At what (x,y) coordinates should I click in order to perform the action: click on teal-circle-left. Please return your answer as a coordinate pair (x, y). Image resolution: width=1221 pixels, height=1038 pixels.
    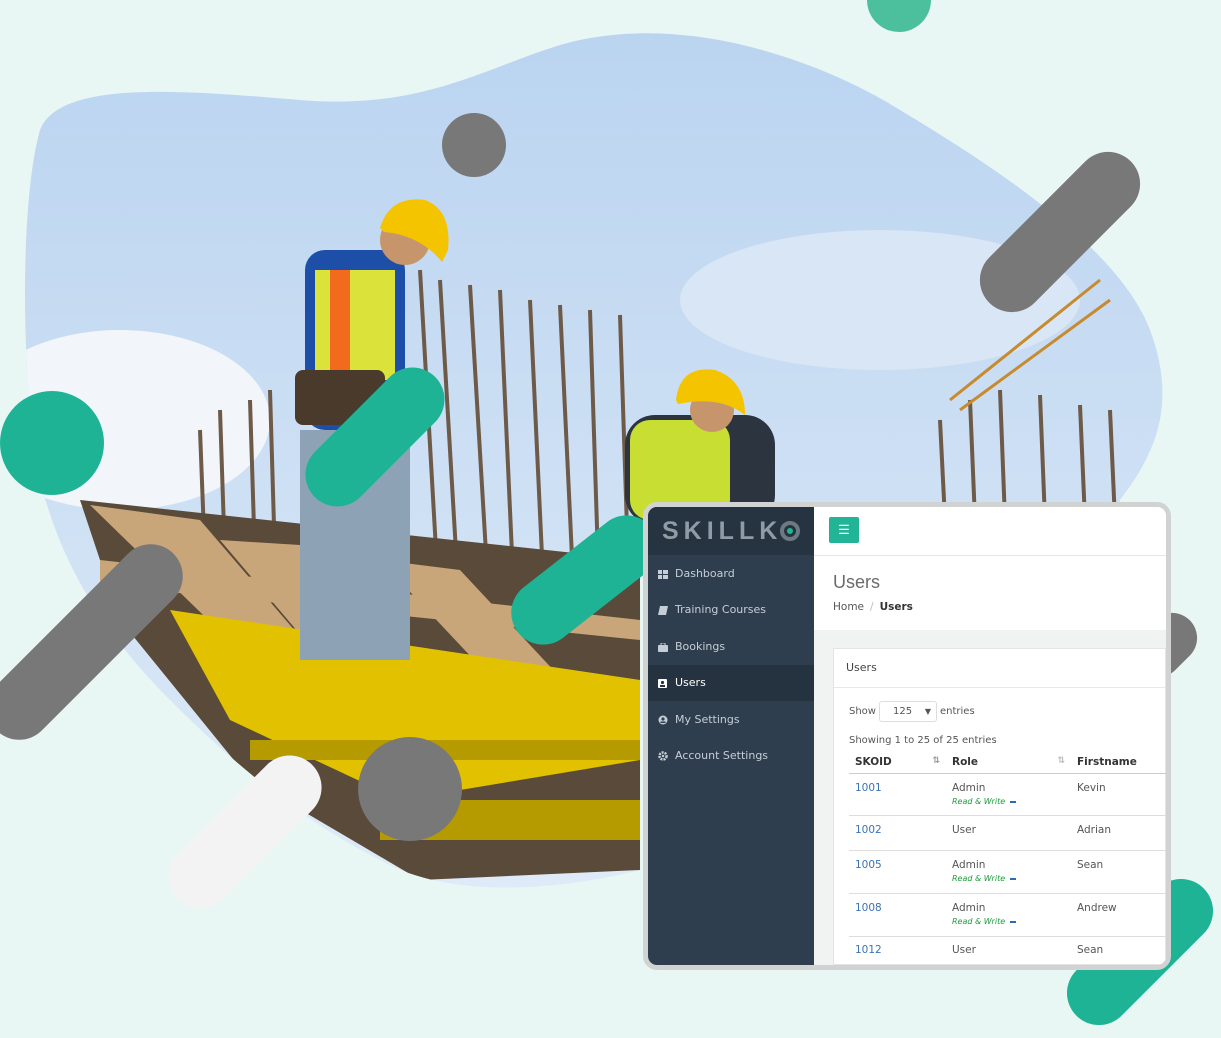
    Looking at the image, I should click on (52, 443).